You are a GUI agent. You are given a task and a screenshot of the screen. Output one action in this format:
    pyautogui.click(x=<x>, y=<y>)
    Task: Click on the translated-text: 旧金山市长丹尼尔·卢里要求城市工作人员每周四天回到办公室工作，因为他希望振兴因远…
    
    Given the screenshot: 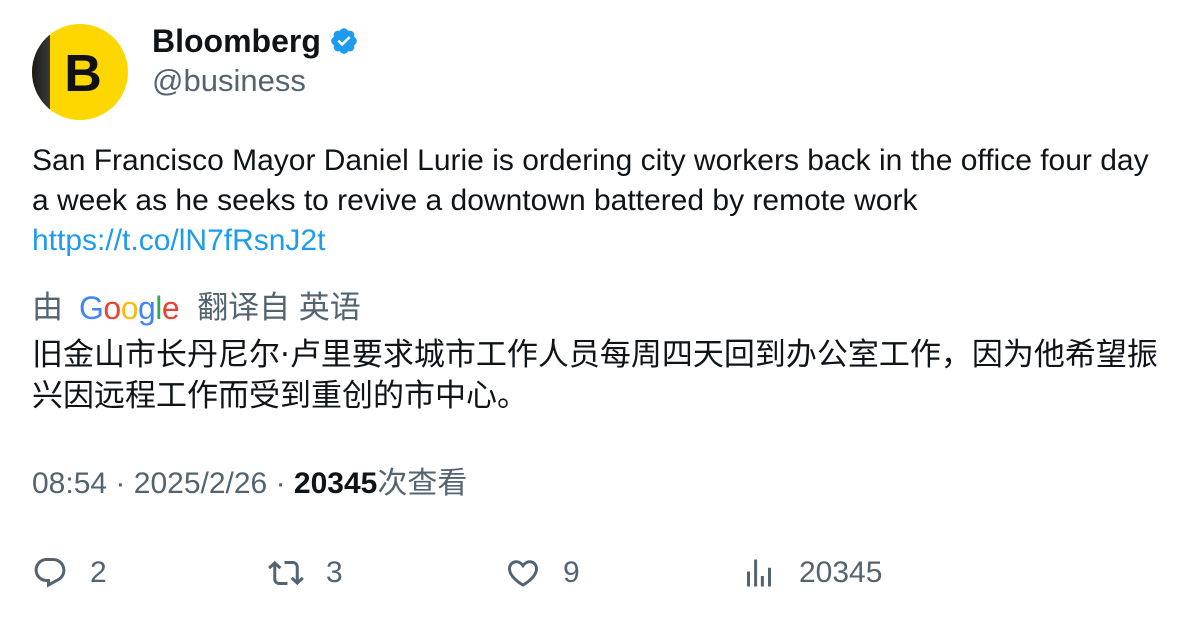 What is the action you would take?
    pyautogui.click(x=595, y=375)
    